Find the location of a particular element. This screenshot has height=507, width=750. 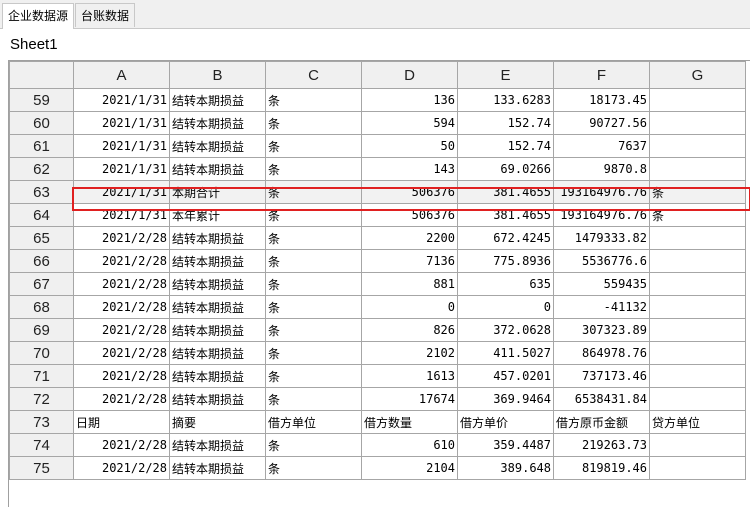

column-header-b: B is located at coordinates (217, 75).